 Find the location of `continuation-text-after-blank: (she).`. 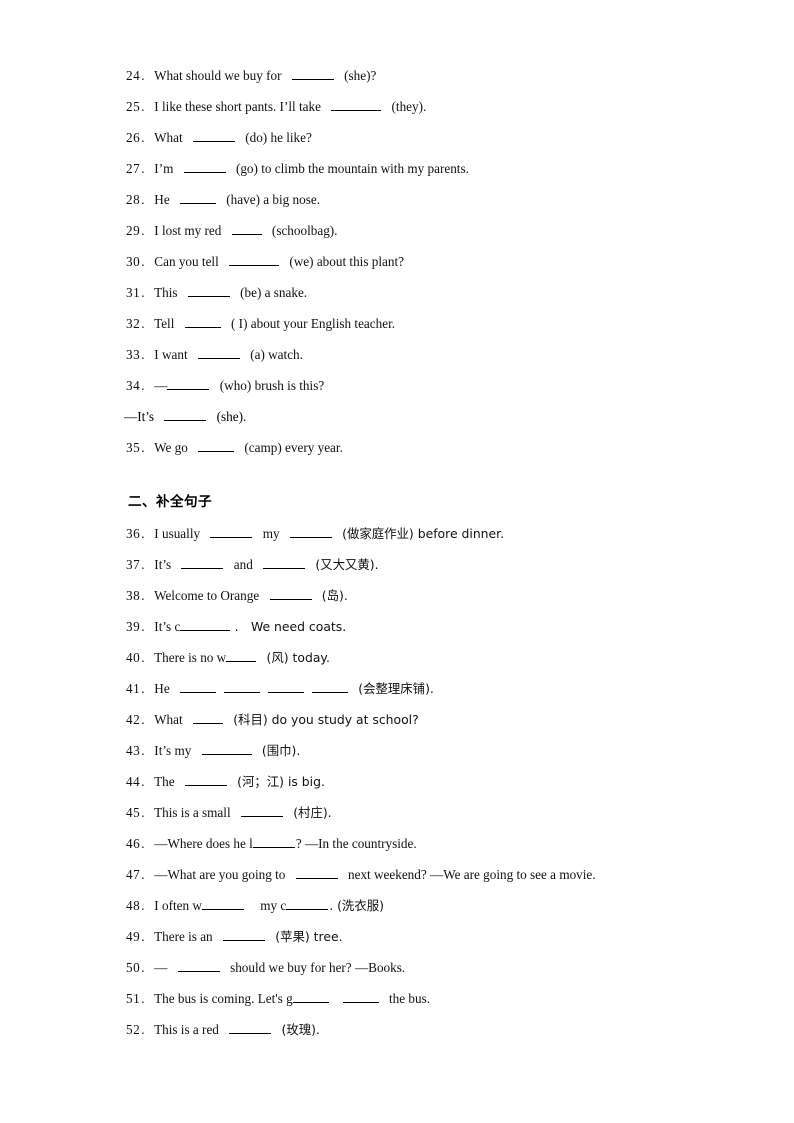

continuation-text-after-blank: (she). is located at coordinates (231, 416).